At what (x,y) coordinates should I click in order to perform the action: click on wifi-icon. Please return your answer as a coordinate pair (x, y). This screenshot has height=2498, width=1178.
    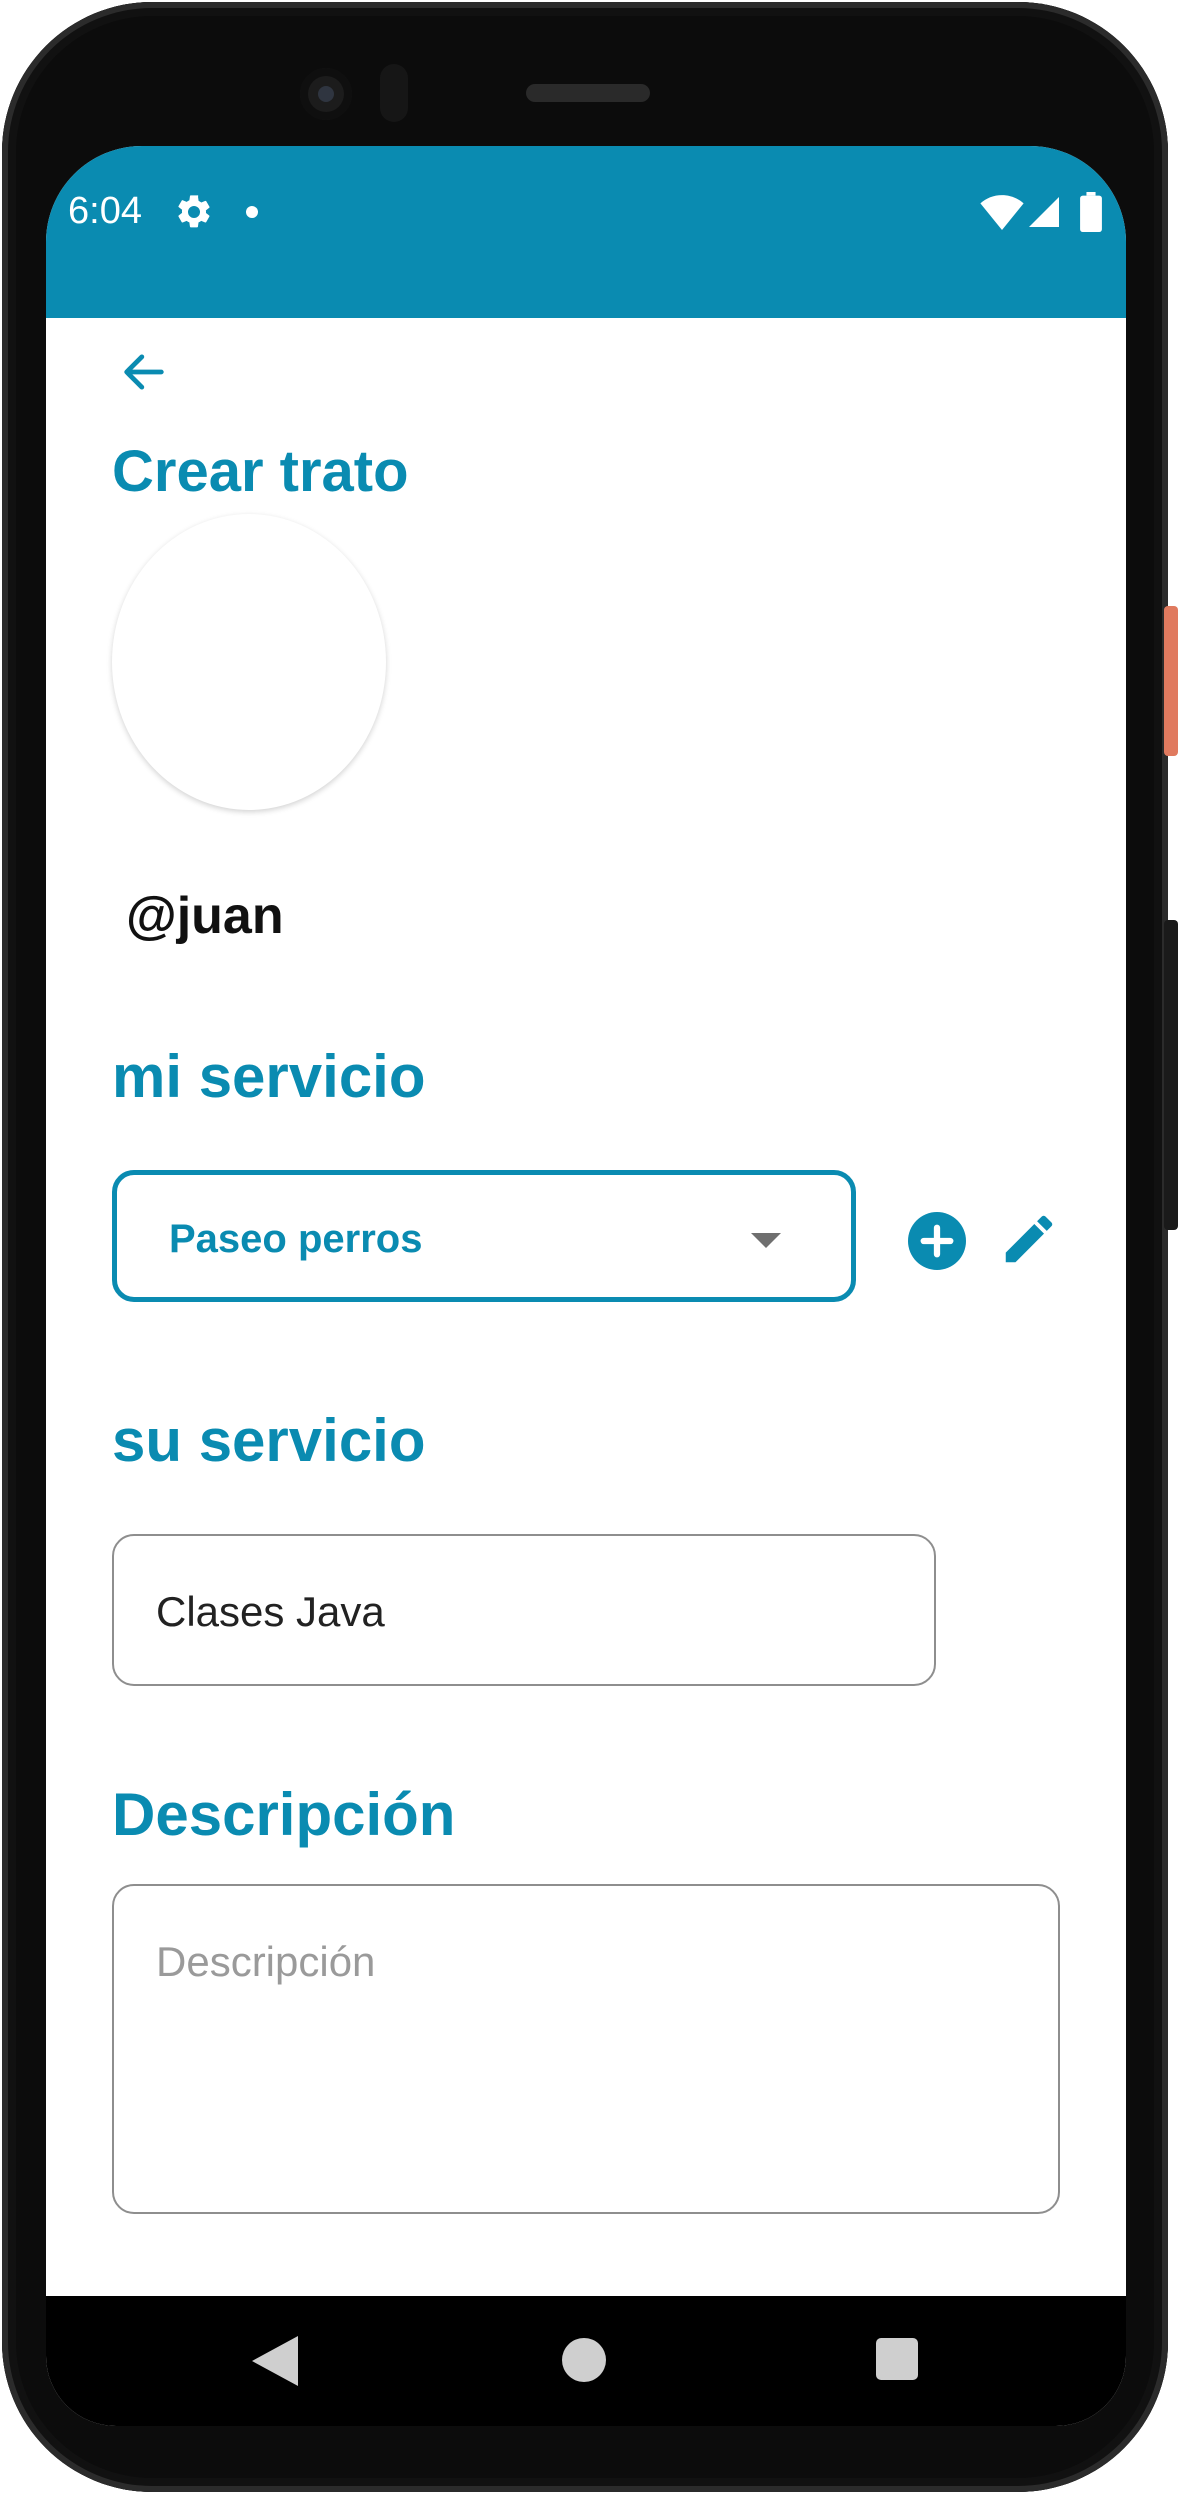
    Looking at the image, I should click on (1002, 212).